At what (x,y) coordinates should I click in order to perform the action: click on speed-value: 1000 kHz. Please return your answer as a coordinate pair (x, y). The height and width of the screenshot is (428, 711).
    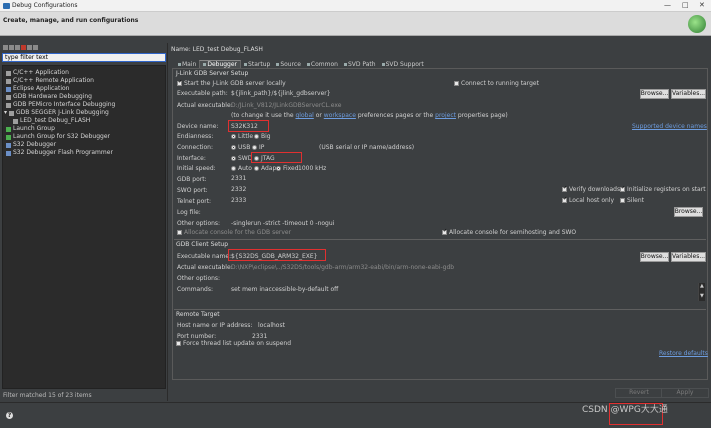
    Looking at the image, I should click on (312, 169).